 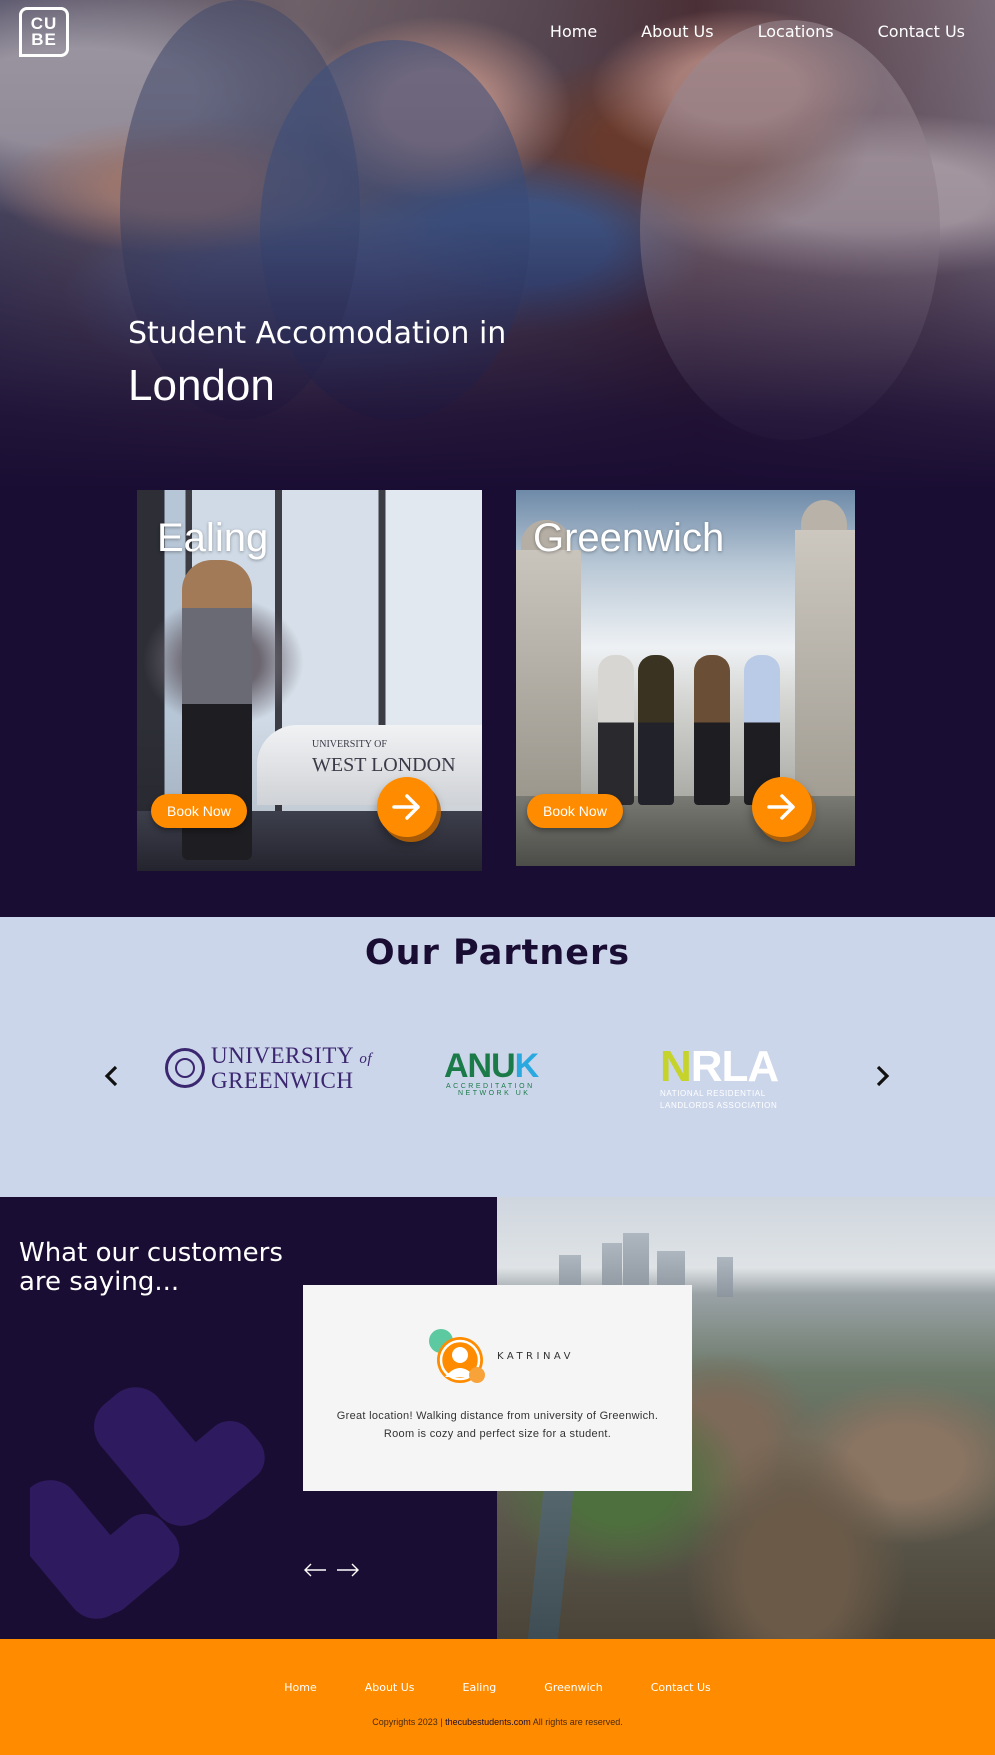 What do you see at coordinates (735, 31) in the screenshot?
I see `main-nav: Home About Us Locations Contact Us` at bounding box center [735, 31].